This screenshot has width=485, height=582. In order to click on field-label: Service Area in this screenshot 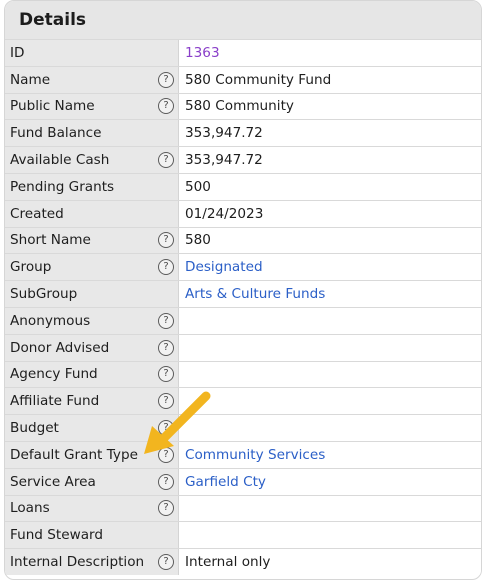, I will do `click(53, 481)`.